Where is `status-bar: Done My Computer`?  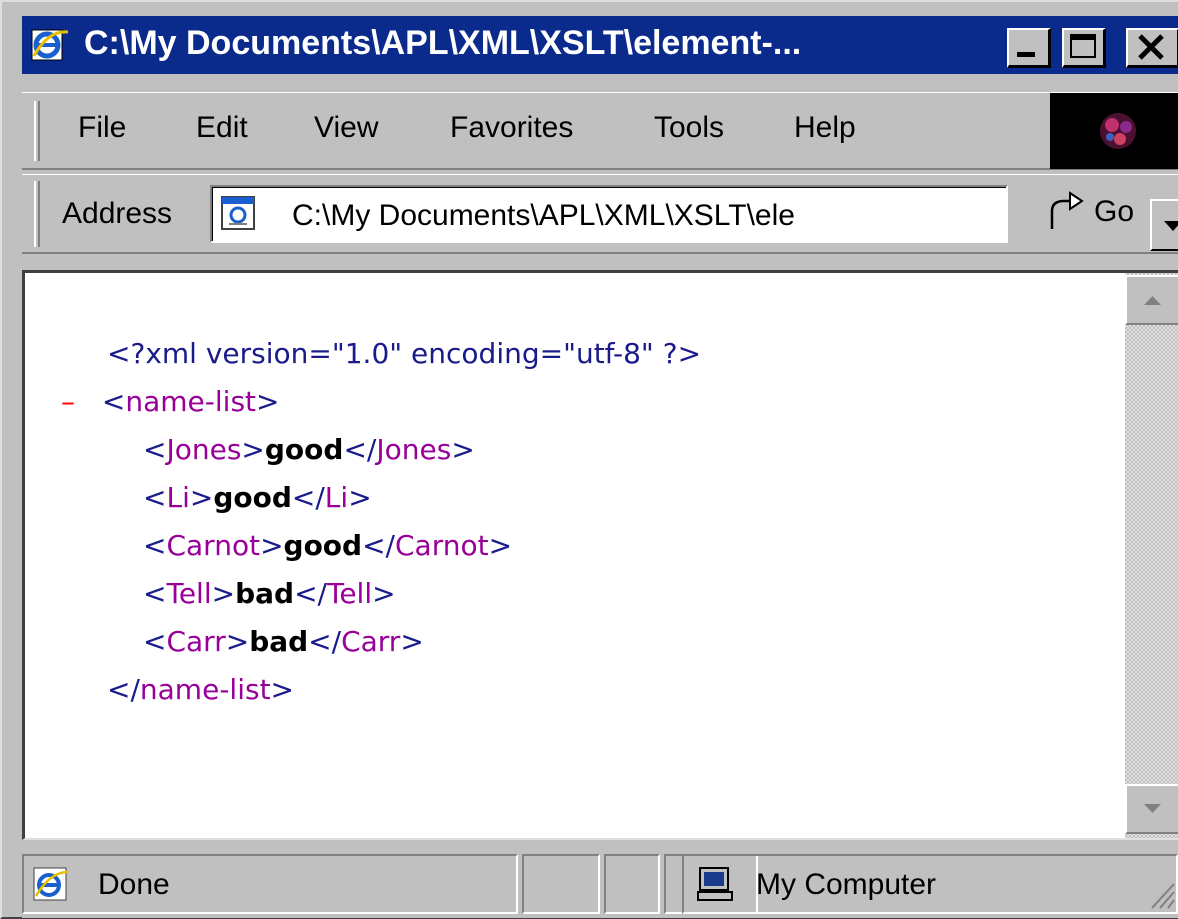
status-bar: Done My Computer is located at coordinates (600, 884).